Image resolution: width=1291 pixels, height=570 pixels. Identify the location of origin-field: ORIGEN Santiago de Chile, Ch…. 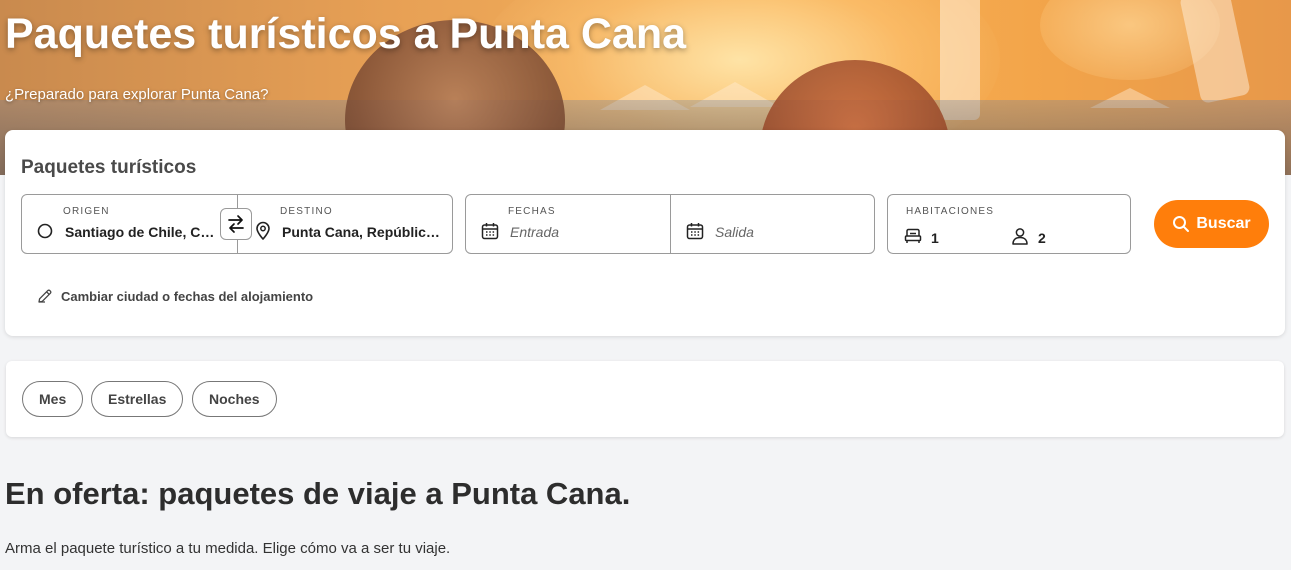
(129, 224).